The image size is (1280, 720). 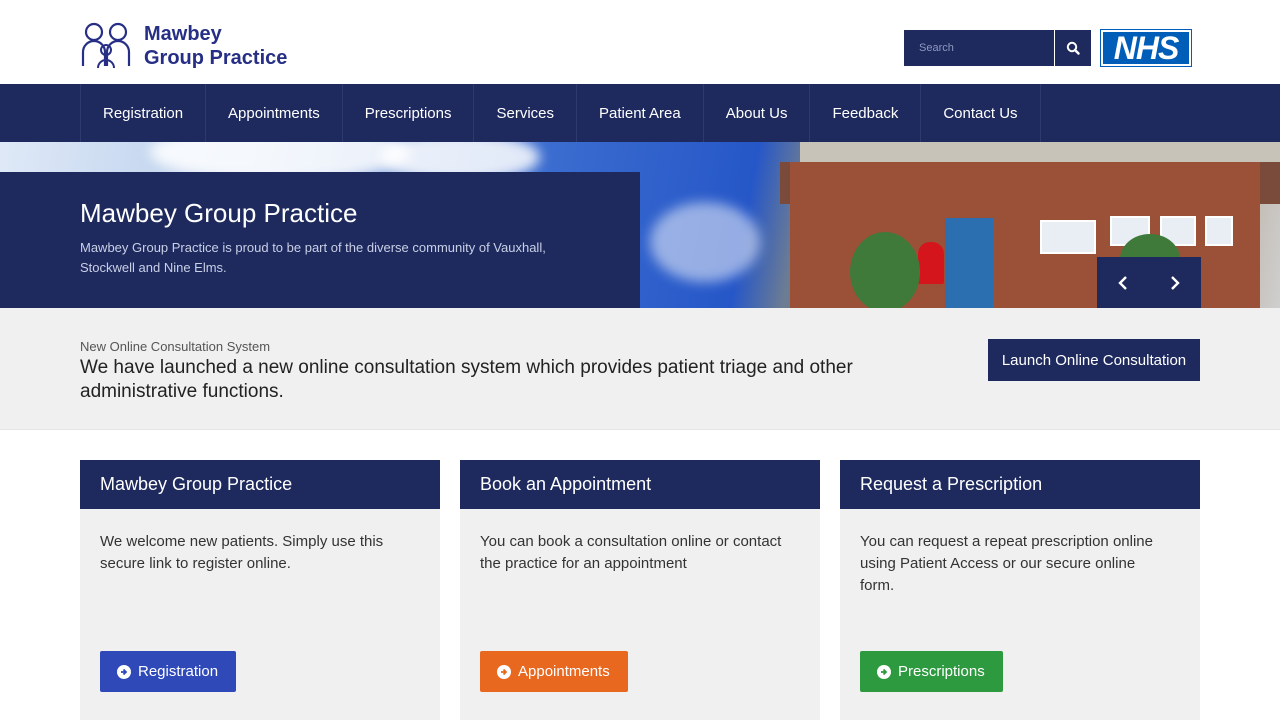 I want to click on search-form, so click(x=997, y=48).